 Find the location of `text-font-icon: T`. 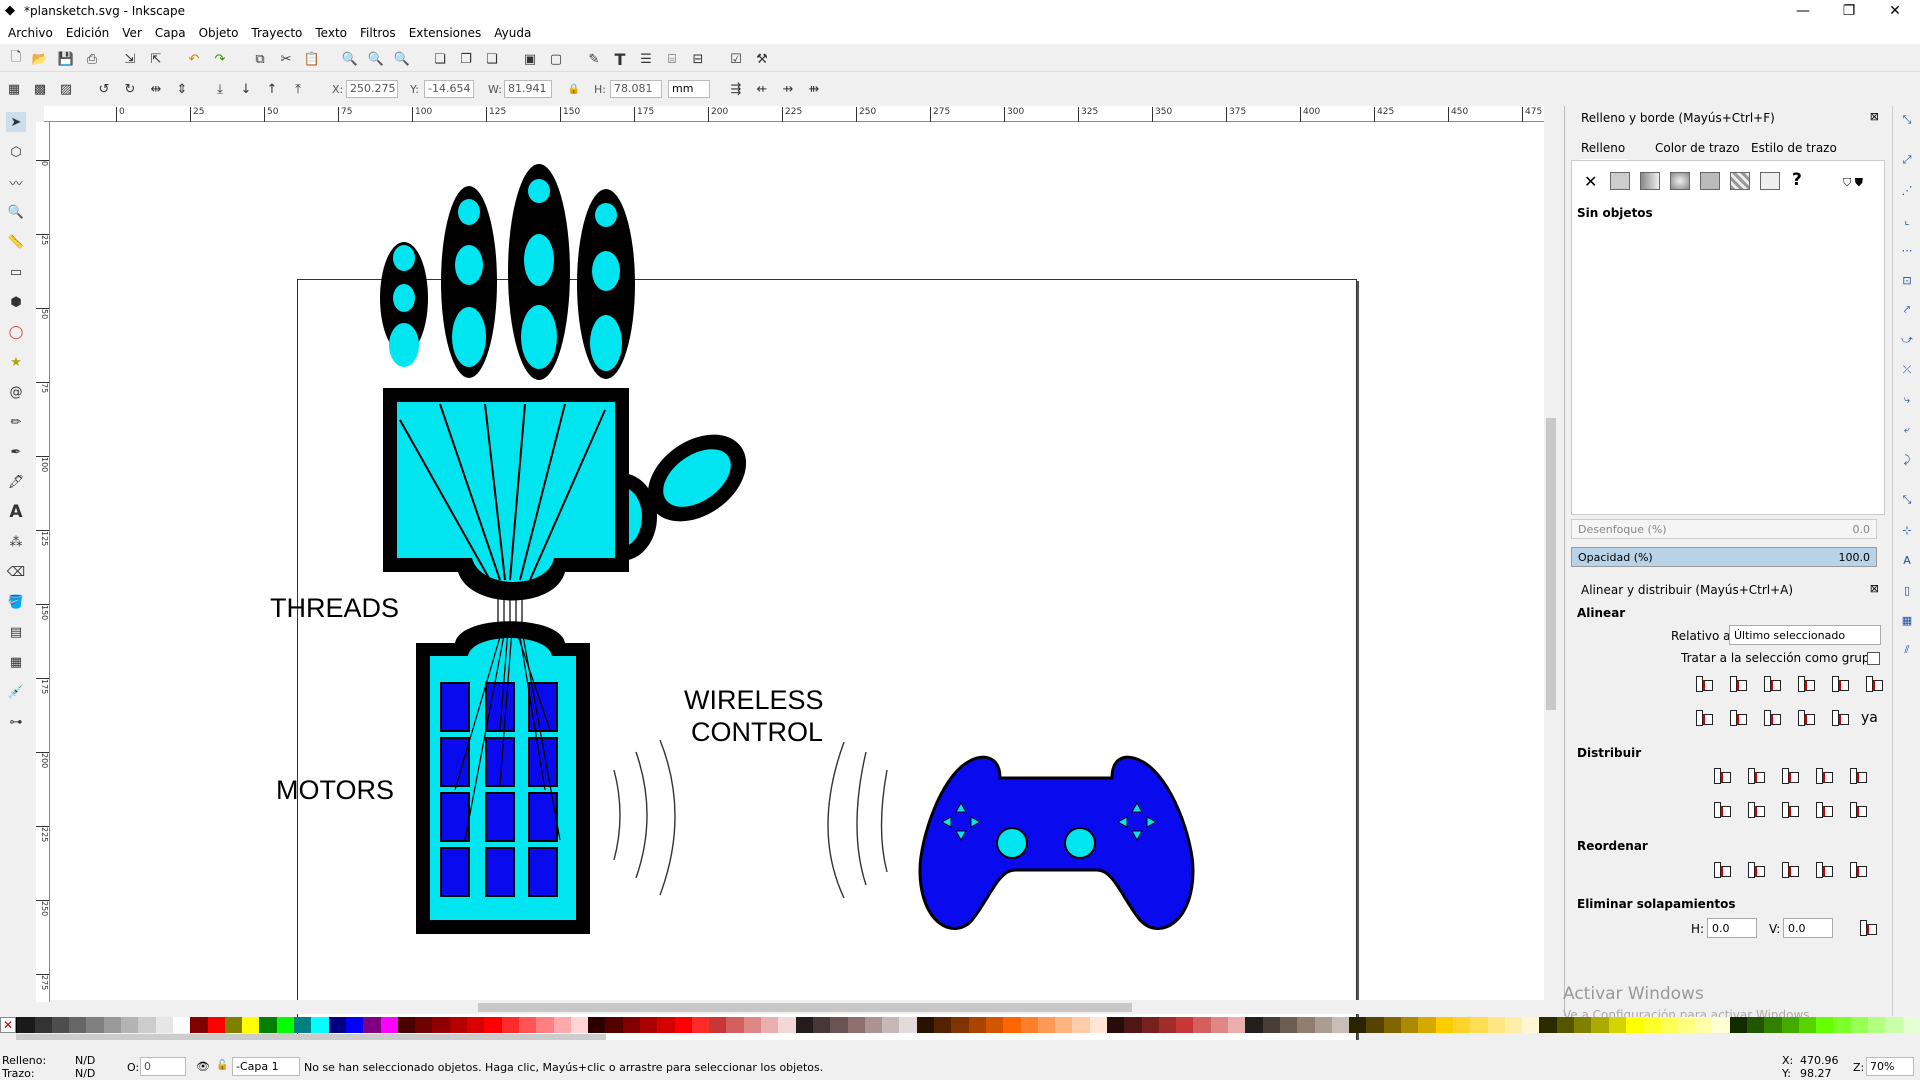

text-font-icon: T is located at coordinates (620, 59).